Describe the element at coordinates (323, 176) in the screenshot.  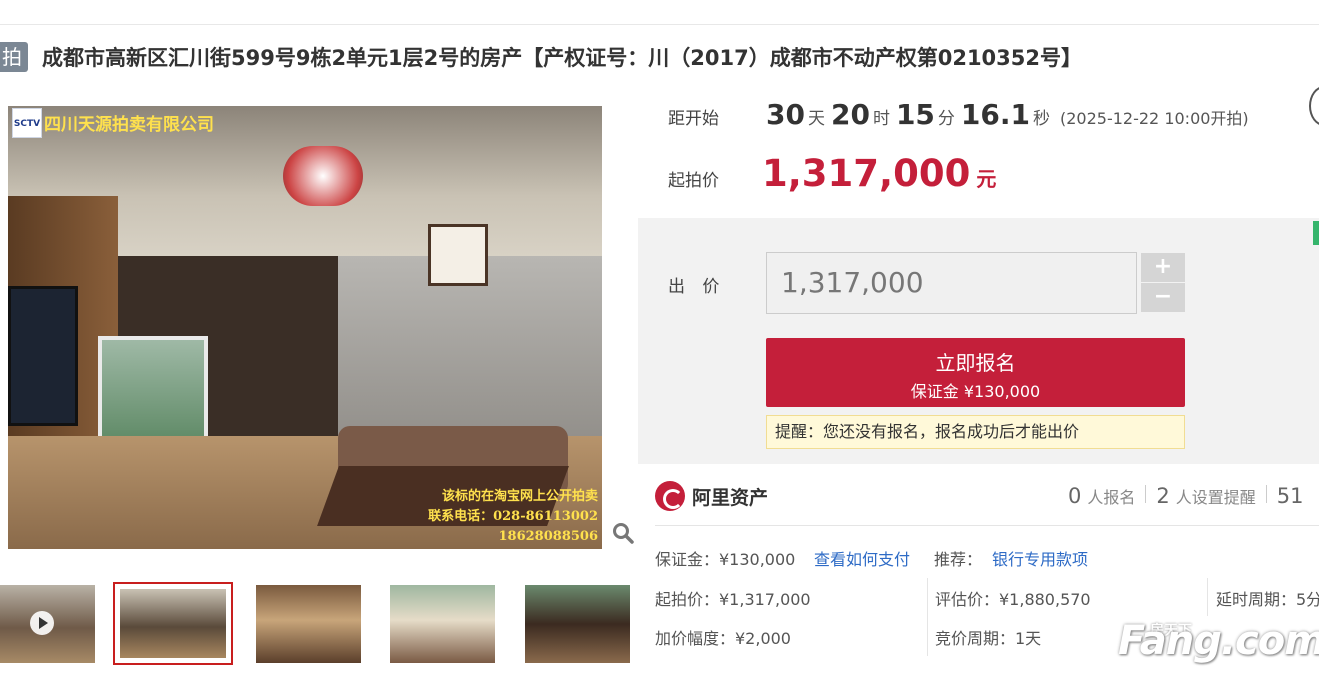
I see `photo-lamp` at that location.